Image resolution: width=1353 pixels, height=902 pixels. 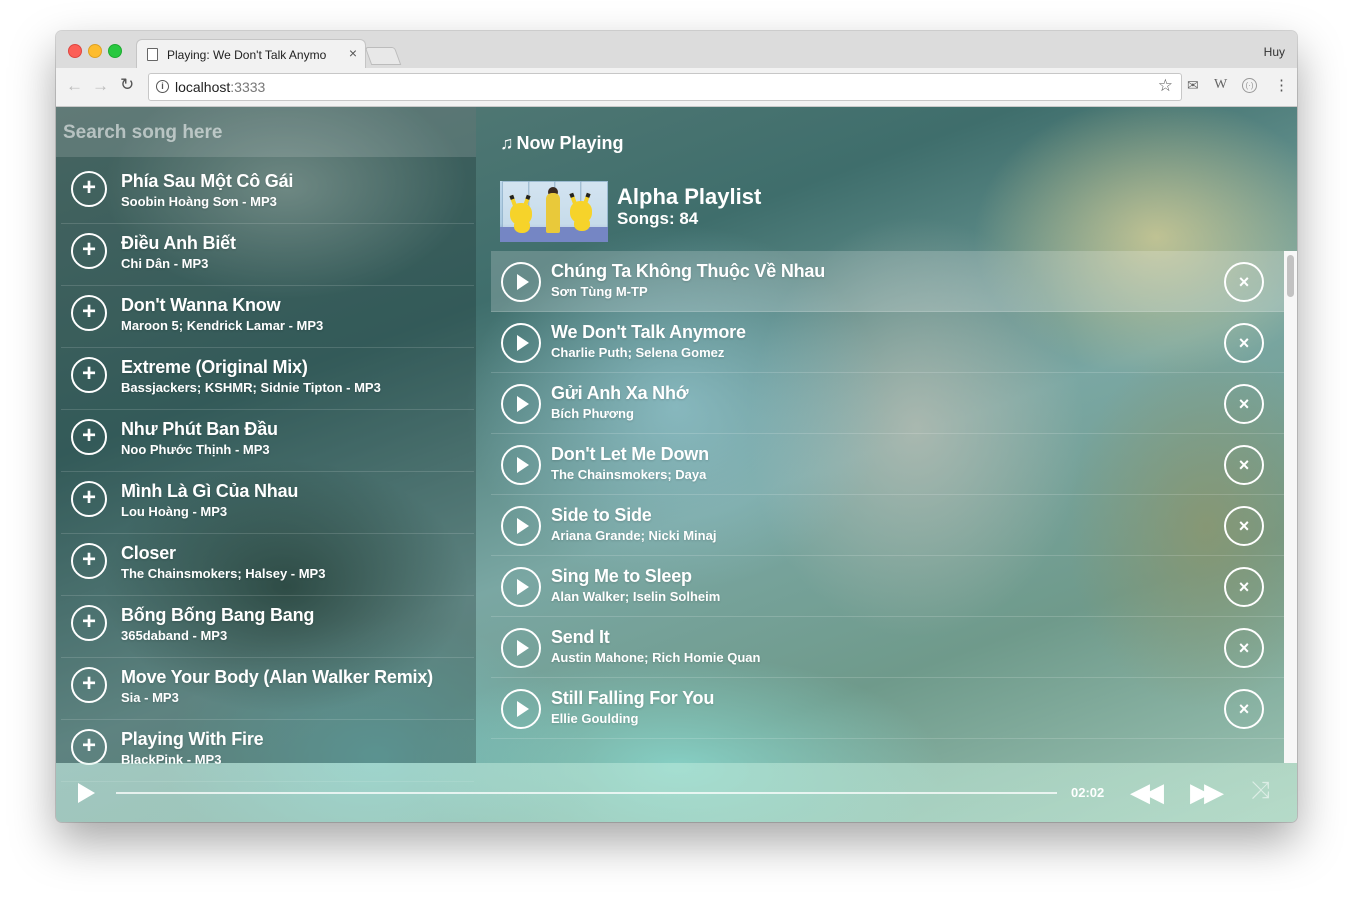 I want to click on tab-bar: Playing: We Don't Talk Anymore × Huy, so click(x=676, y=50).